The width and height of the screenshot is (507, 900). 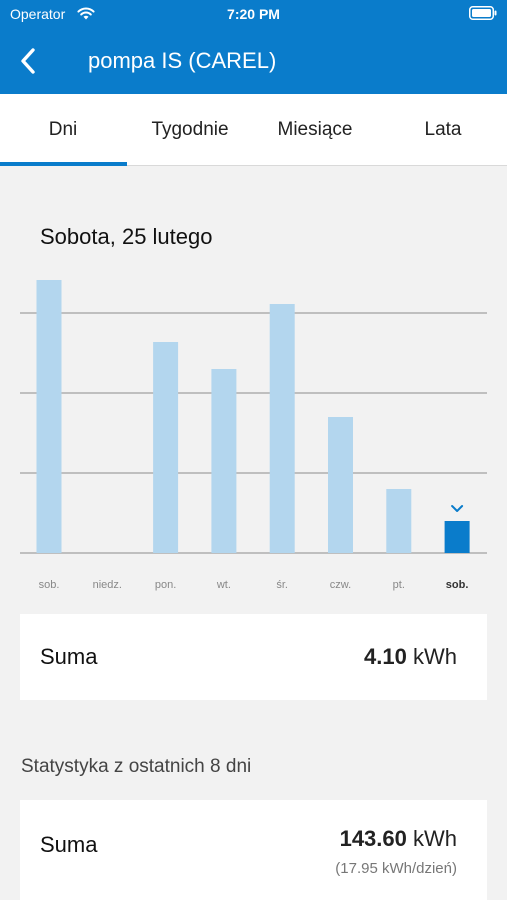 What do you see at coordinates (126, 236) in the screenshot?
I see `selected-day-title: Sobota, 25 lutego` at bounding box center [126, 236].